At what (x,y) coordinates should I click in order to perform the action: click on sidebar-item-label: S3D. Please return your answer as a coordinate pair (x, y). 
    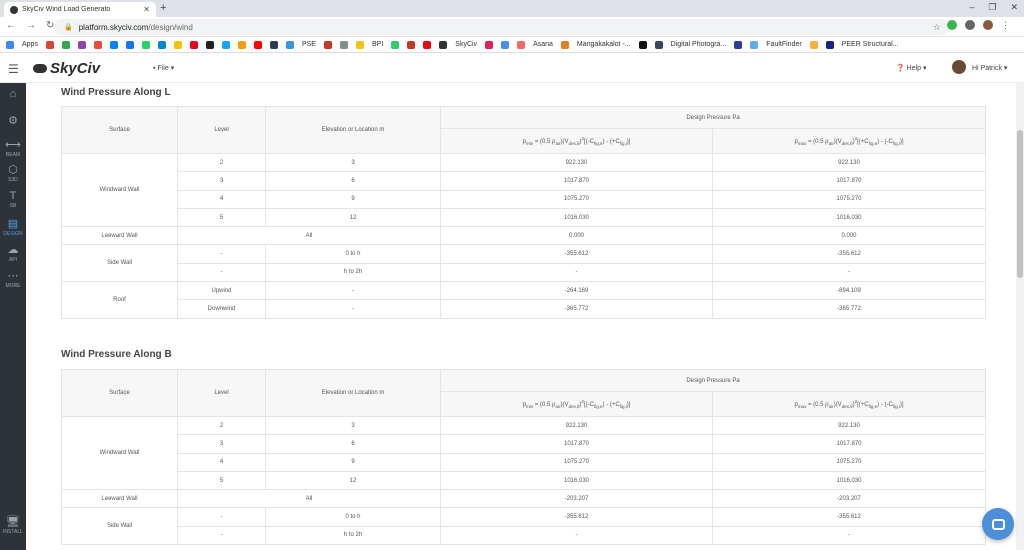
    Looking at the image, I should click on (13, 180).